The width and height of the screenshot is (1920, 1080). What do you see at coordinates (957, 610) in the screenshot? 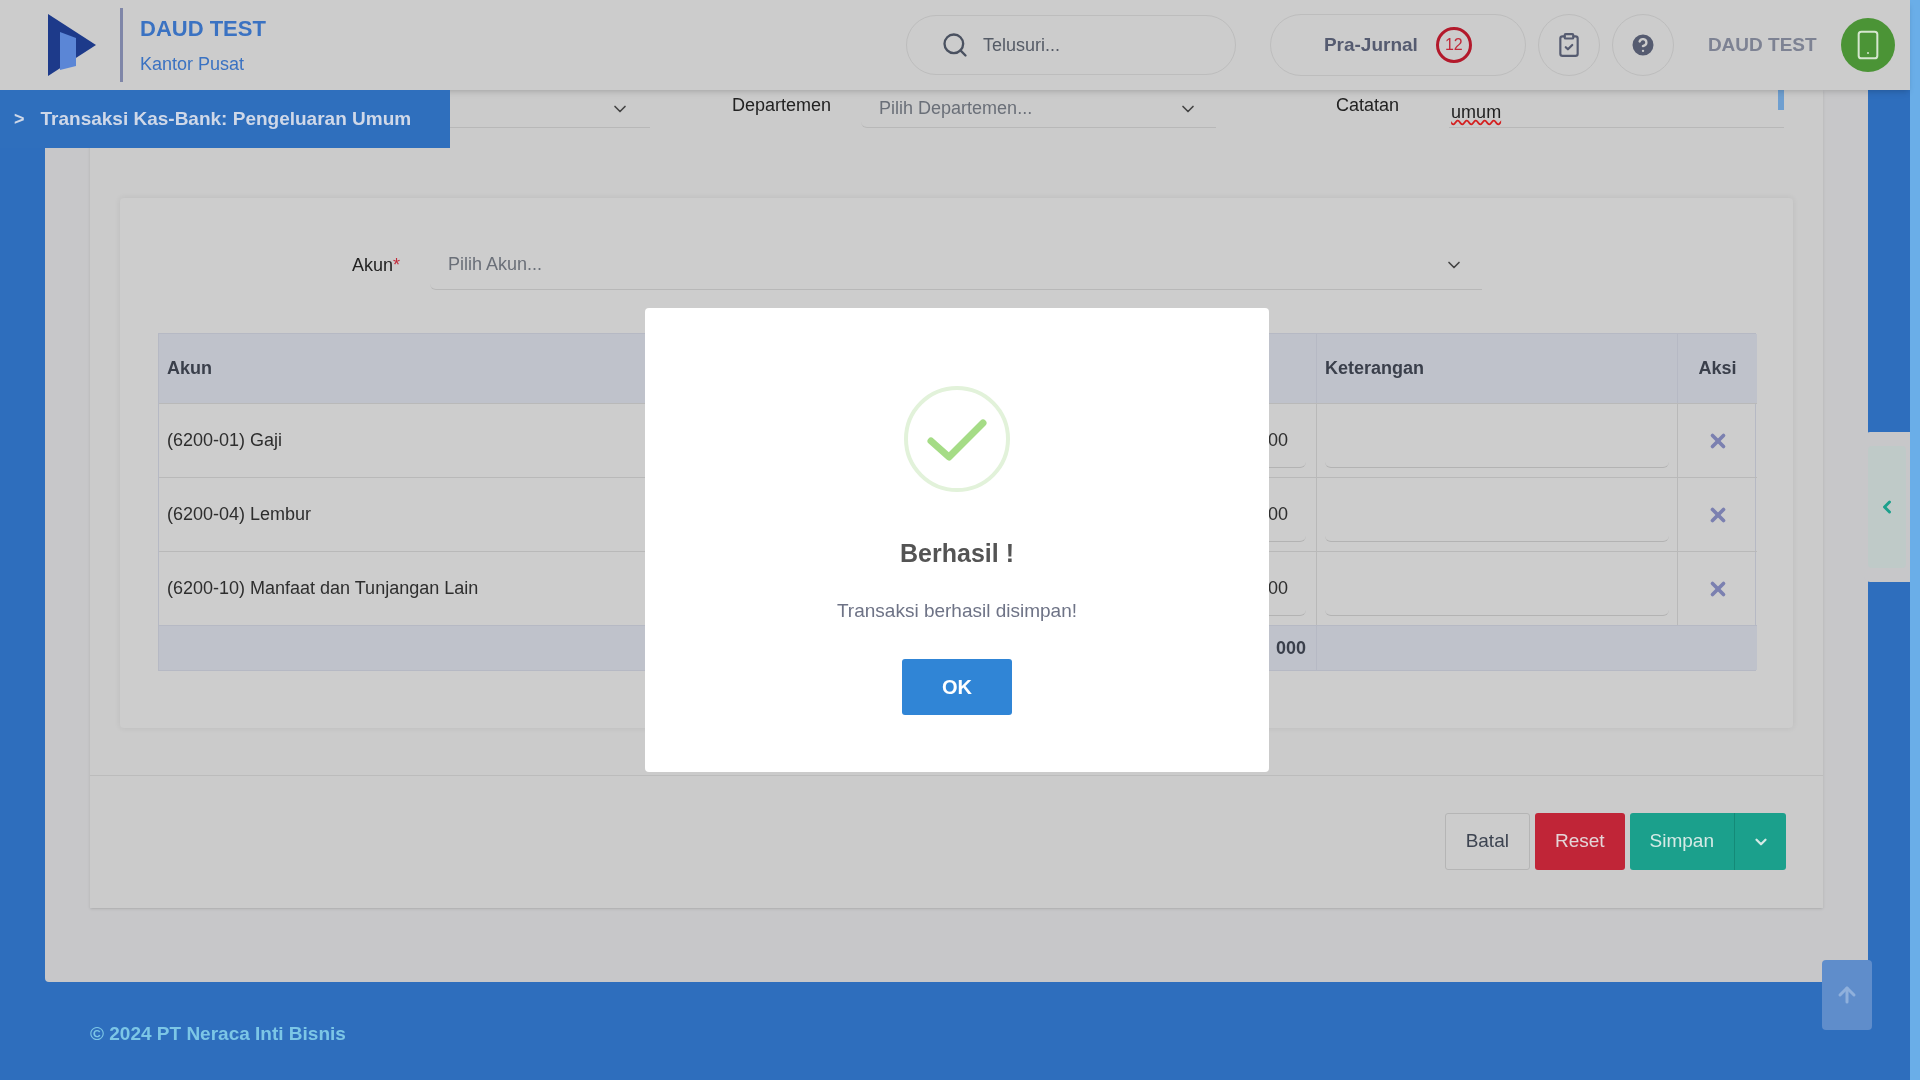
I see `dialog-message: Transaksi berhasil disimpan!` at bounding box center [957, 610].